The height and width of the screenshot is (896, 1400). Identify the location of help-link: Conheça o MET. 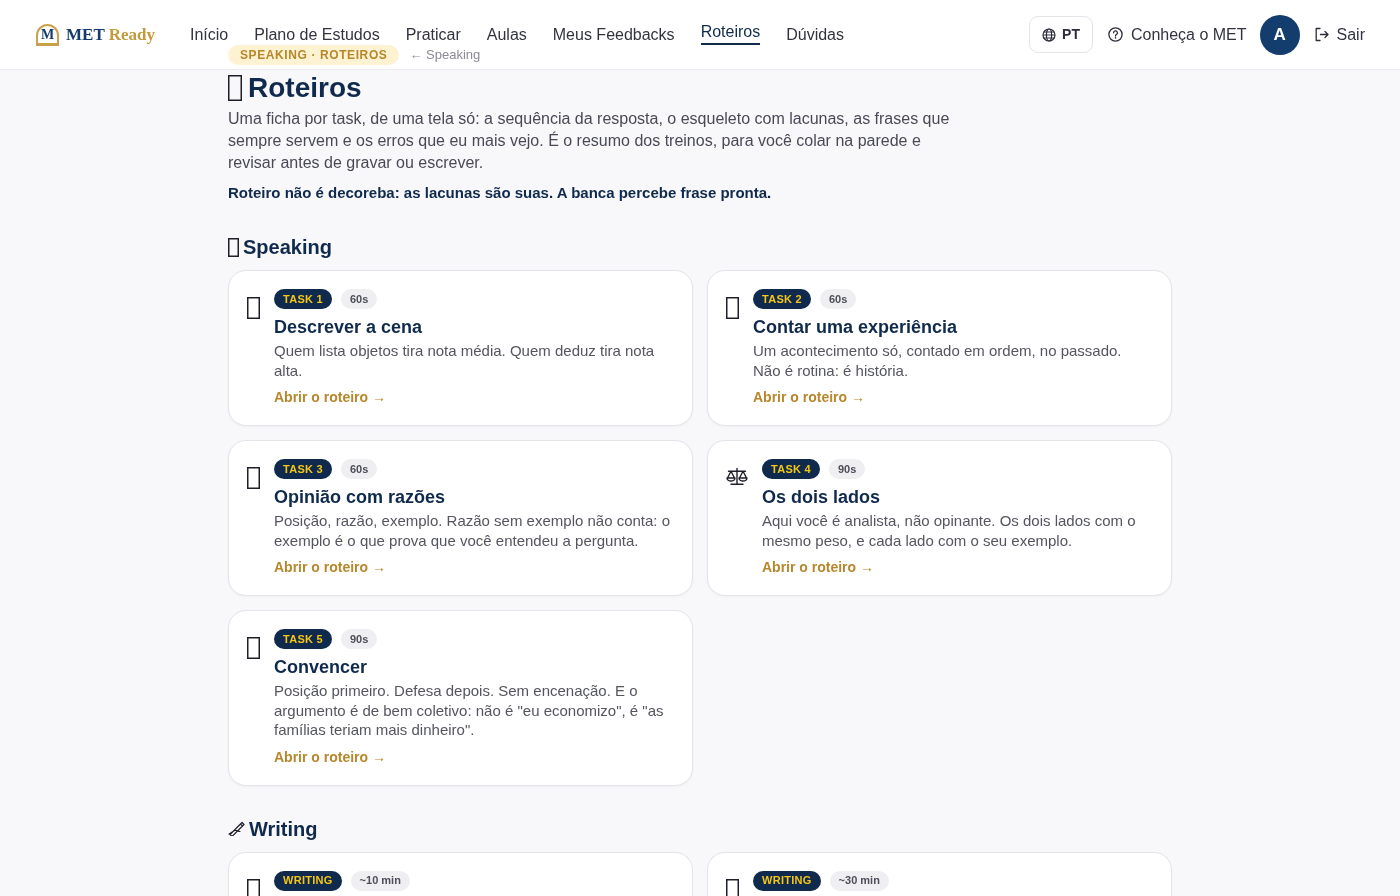
(1177, 34).